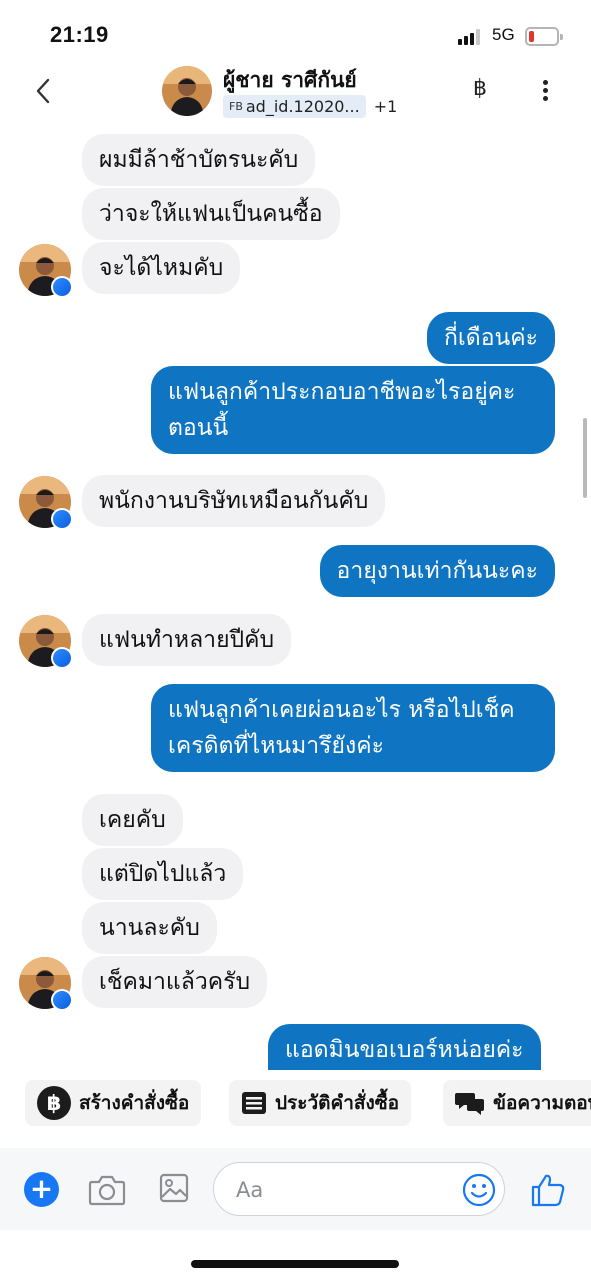 The width and height of the screenshot is (591, 1280). Describe the element at coordinates (295, 1264) in the screenshot. I see `home-indicator` at that location.